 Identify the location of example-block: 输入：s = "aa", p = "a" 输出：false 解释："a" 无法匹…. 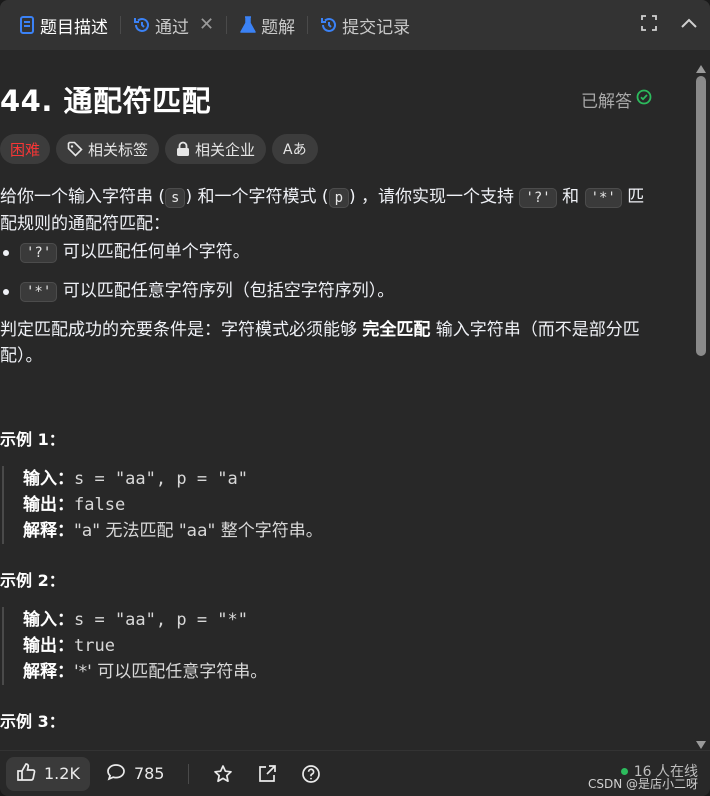
(322, 505).